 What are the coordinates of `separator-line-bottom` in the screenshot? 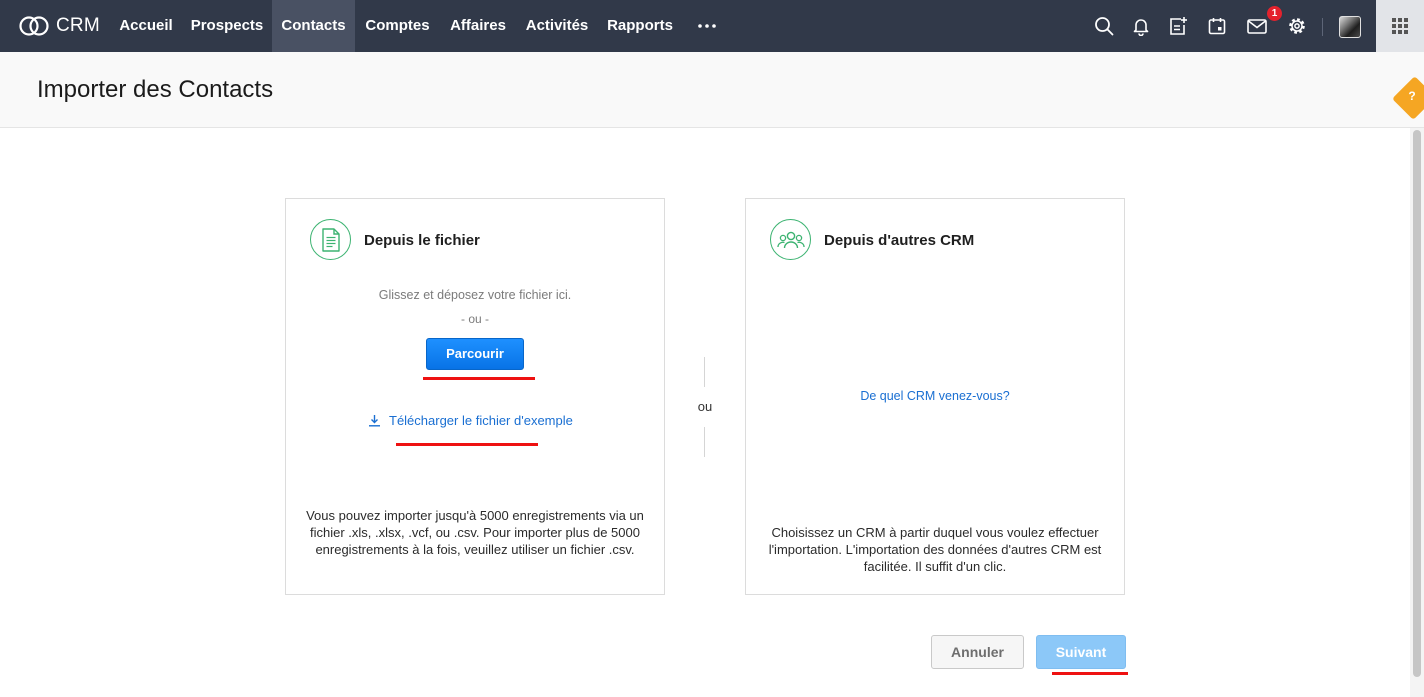 It's located at (704, 442).